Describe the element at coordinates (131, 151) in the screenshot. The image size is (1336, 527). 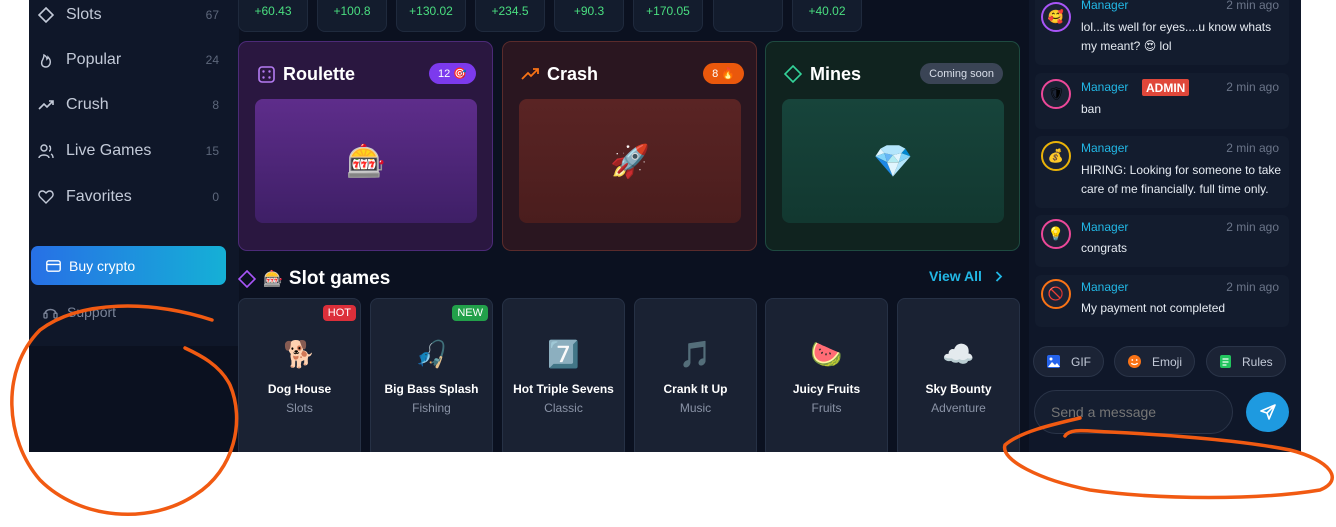
I see `sidebar-item-live-games: Live Games 15` at that location.